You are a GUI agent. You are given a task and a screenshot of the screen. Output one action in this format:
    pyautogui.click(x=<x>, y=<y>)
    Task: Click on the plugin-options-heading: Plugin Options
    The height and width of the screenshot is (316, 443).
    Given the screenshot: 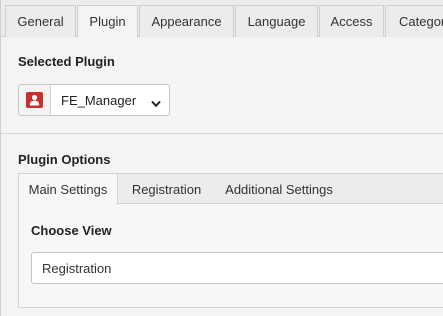 What is the action you would take?
    pyautogui.click(x=64, y=159)
    